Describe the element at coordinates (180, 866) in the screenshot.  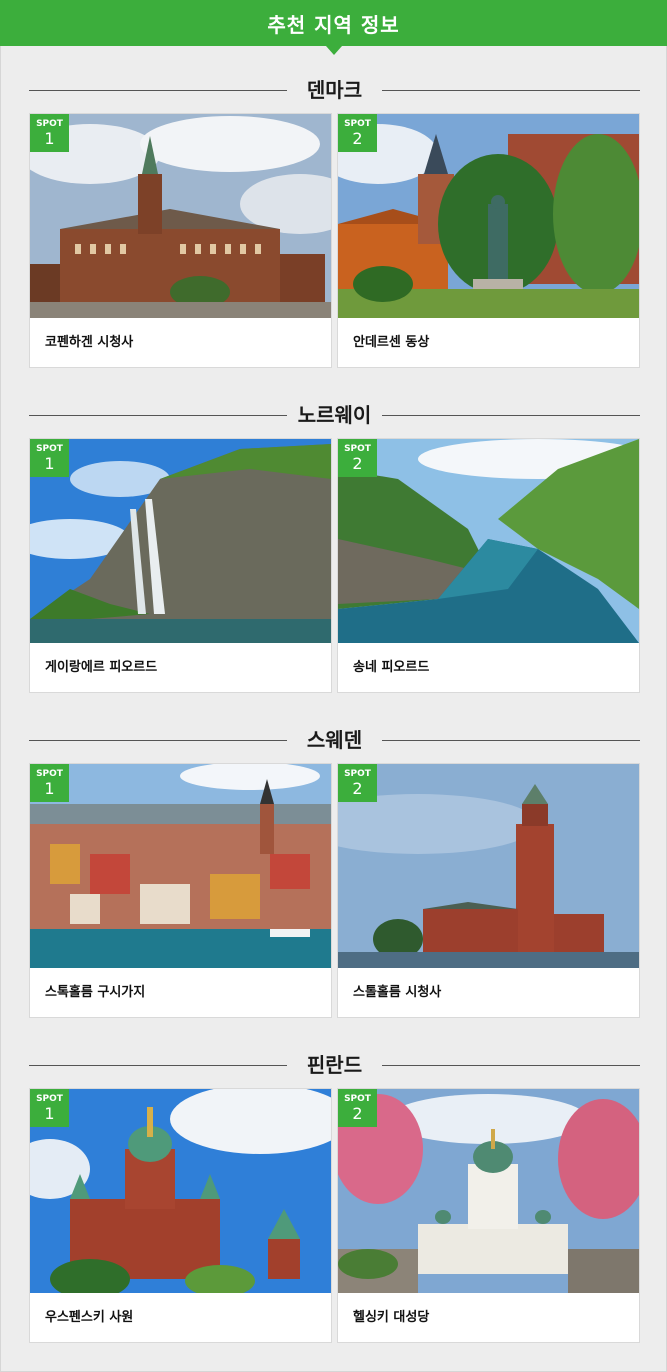
I see `stockholm-old-town-photo` at that location.